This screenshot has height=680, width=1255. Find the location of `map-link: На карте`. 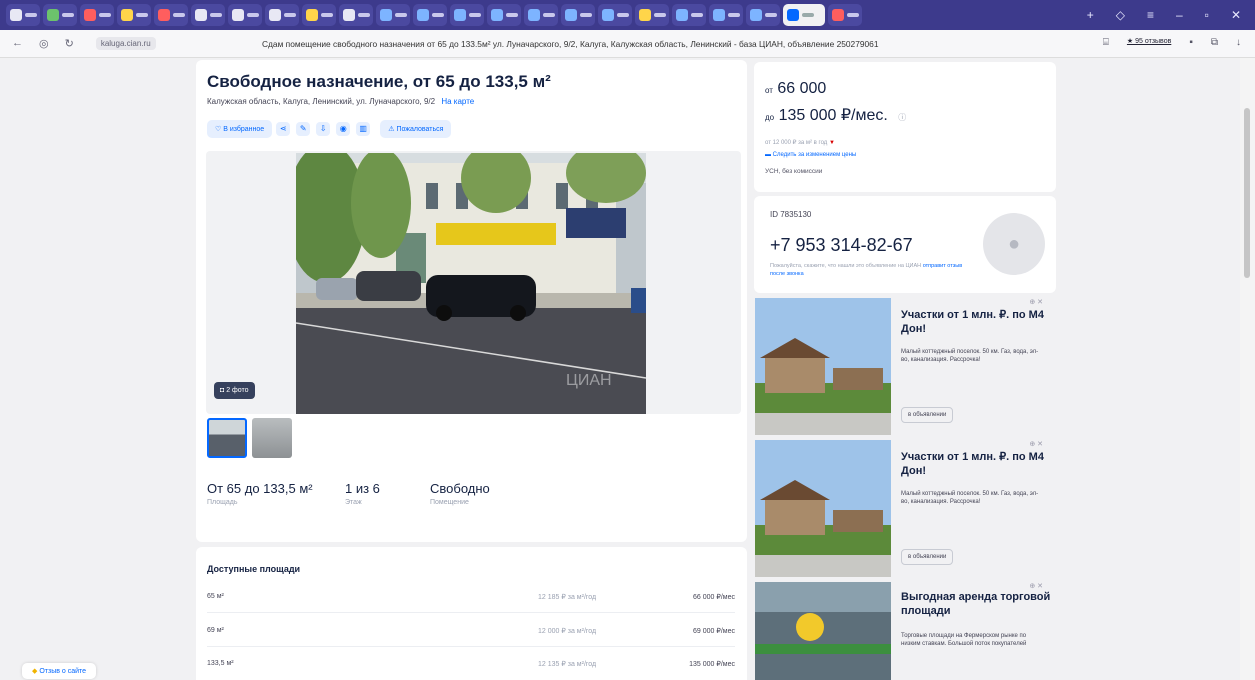

map-link: На карте is located at coordinates (457, 101).